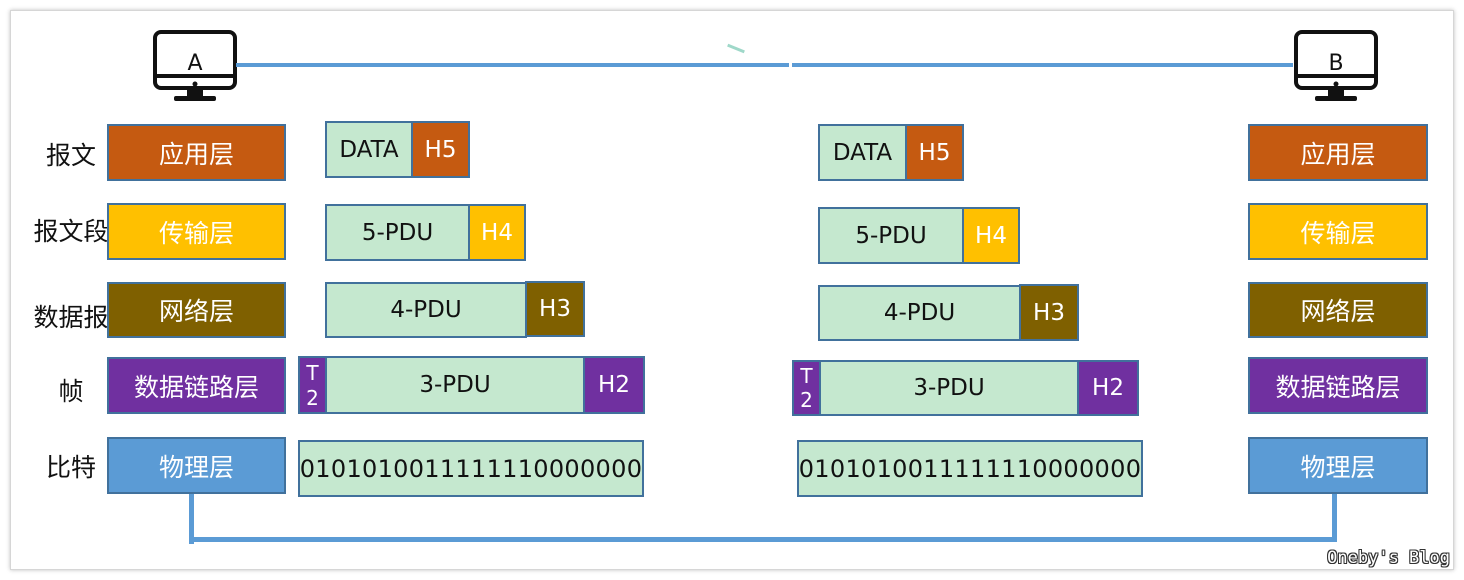 Image resolution: width=1464 pixels, height=580 pixels. Describe the element at coordinates (497, 232) in the screenshot. I see `send-transport-header: H4` at that location.